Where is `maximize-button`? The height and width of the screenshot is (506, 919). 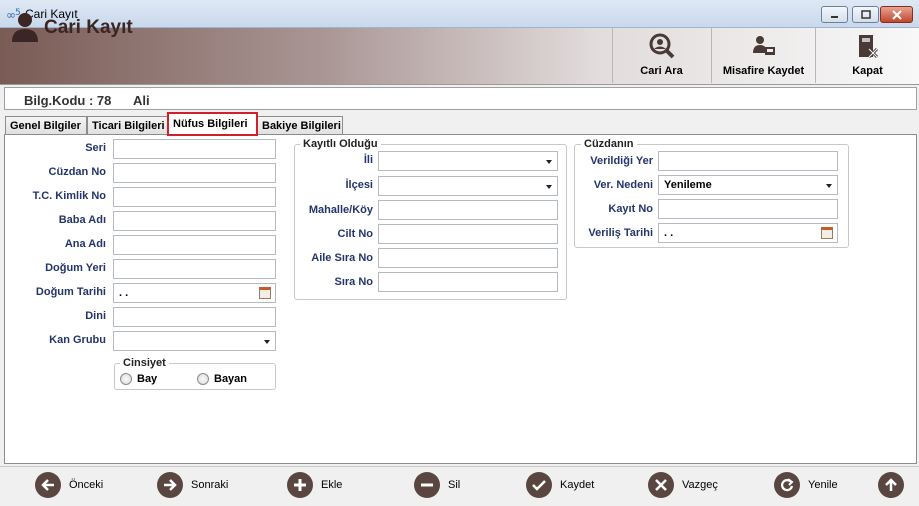 maximize-button is located at coordinates (865, 14).